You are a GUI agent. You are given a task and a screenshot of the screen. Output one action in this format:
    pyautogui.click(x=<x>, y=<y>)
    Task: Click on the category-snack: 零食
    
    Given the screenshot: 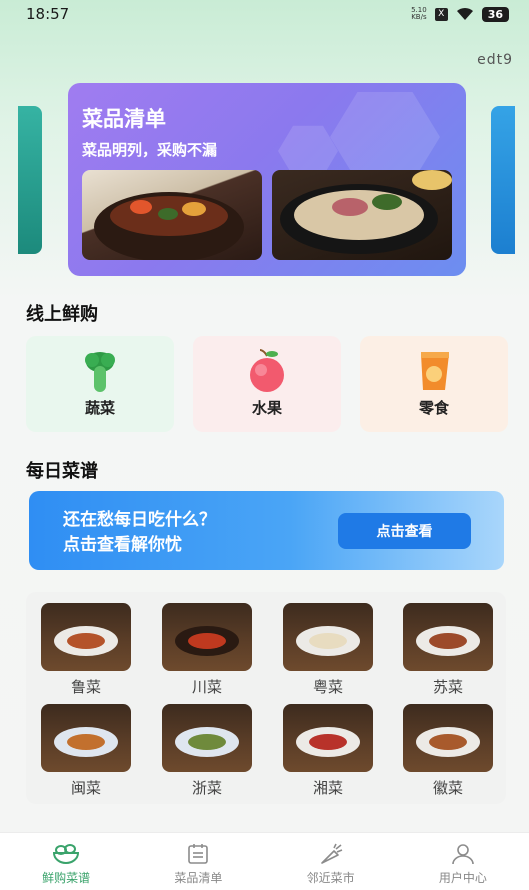 What is the action you would take?
    pyautogui.click(x=434, y=384)
    